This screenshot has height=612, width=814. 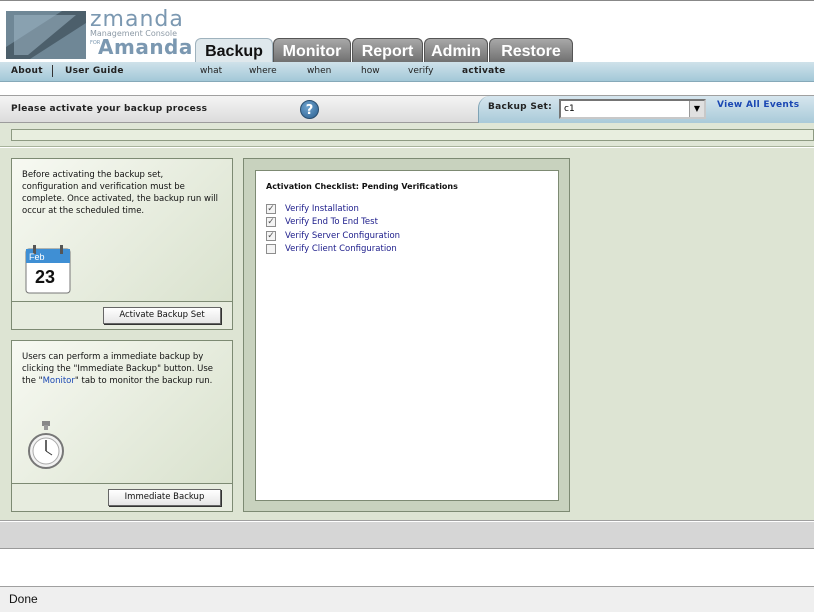 I want to click on calendar-day: 23, so click(x=45, y=277).